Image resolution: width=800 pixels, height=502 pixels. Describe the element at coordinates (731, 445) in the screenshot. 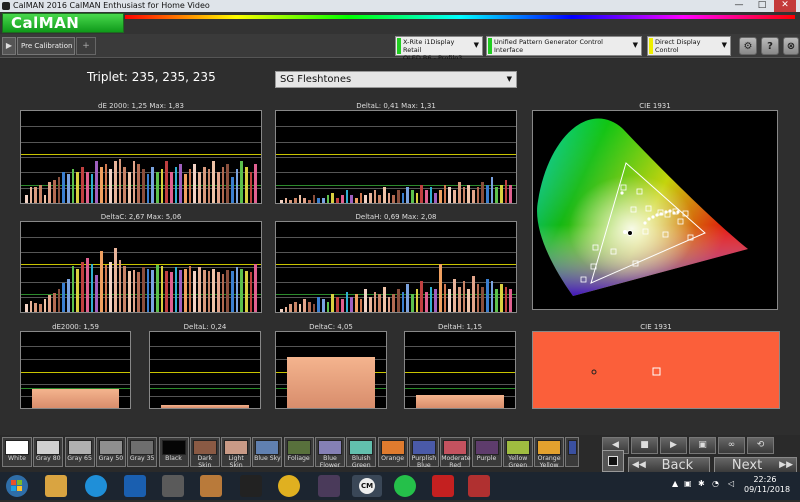

I see `loop-button: ∞` at that location.